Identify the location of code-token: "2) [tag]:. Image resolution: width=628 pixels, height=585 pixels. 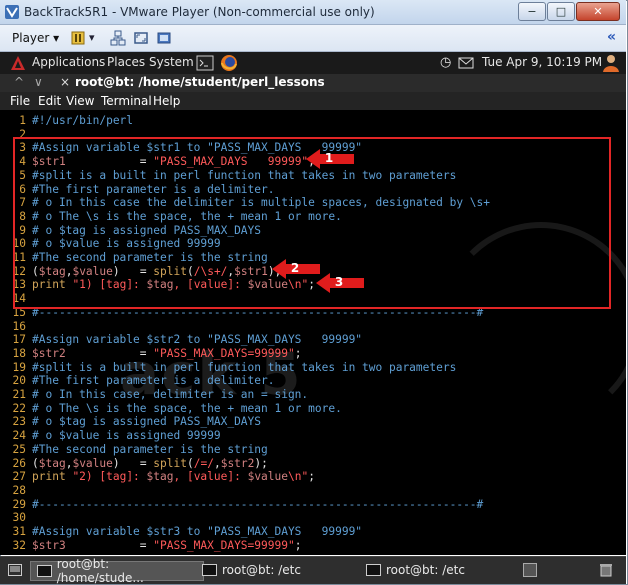
(109, 477).